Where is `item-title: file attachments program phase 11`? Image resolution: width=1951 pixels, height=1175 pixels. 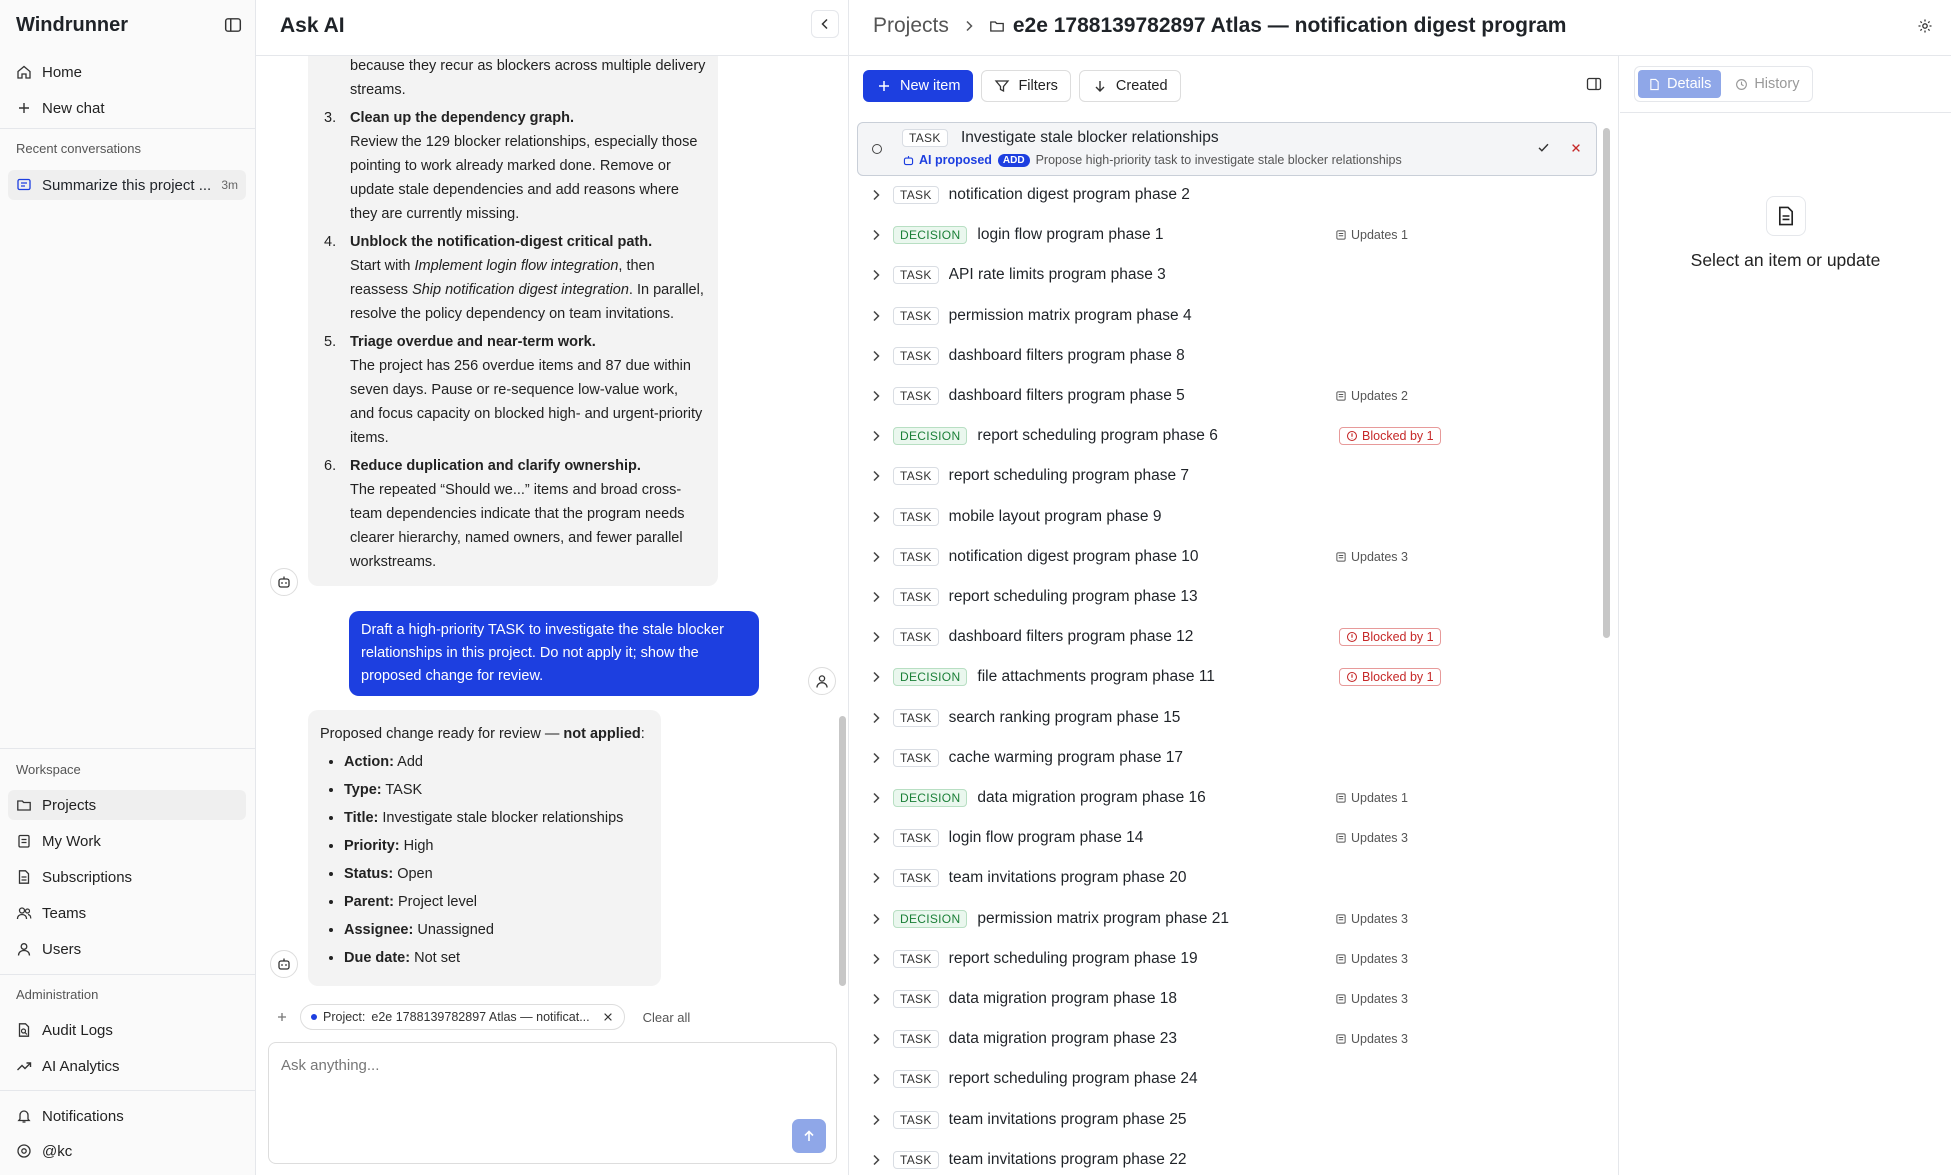
item-title: file attachments program phase 11 is located at coordinates (1167, 677).